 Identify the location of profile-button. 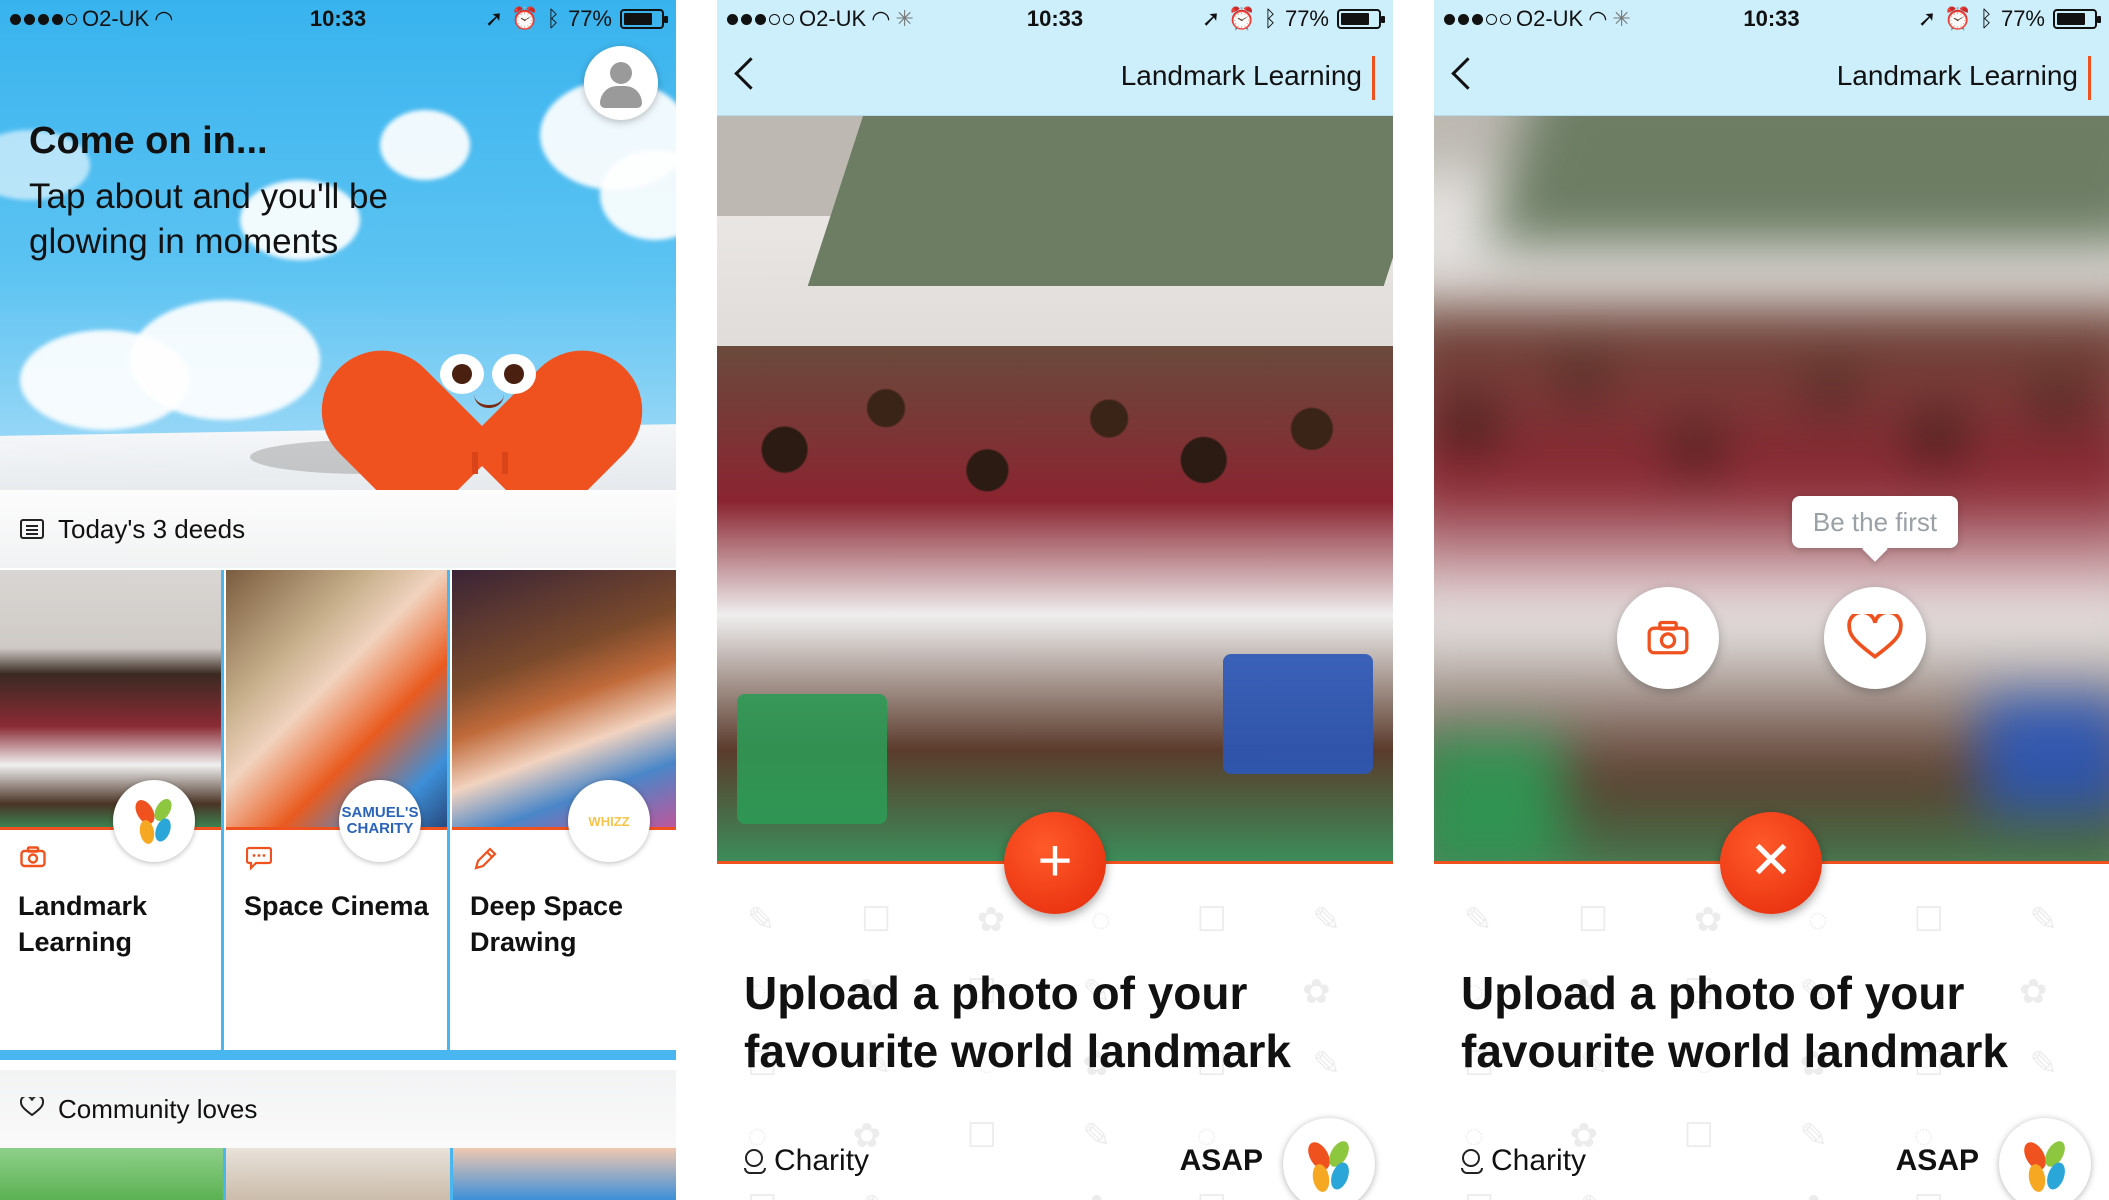
(621, 83).